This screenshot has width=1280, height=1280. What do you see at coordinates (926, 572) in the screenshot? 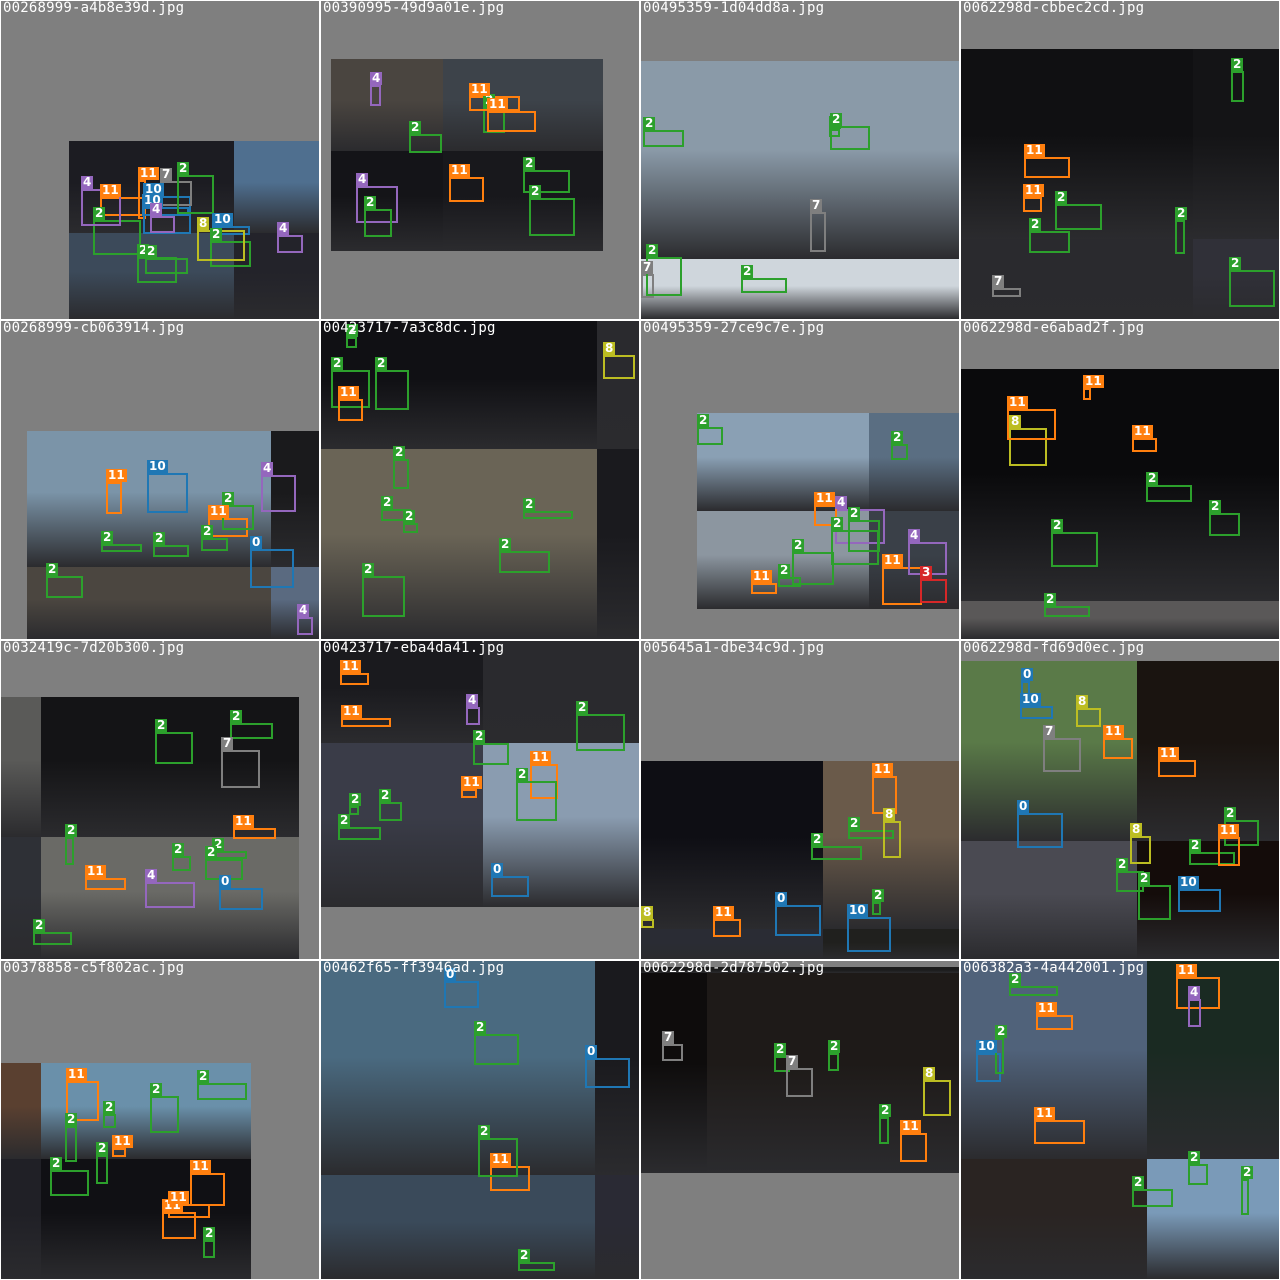
I see `class-label: 3` at bounding box center [926, 572].